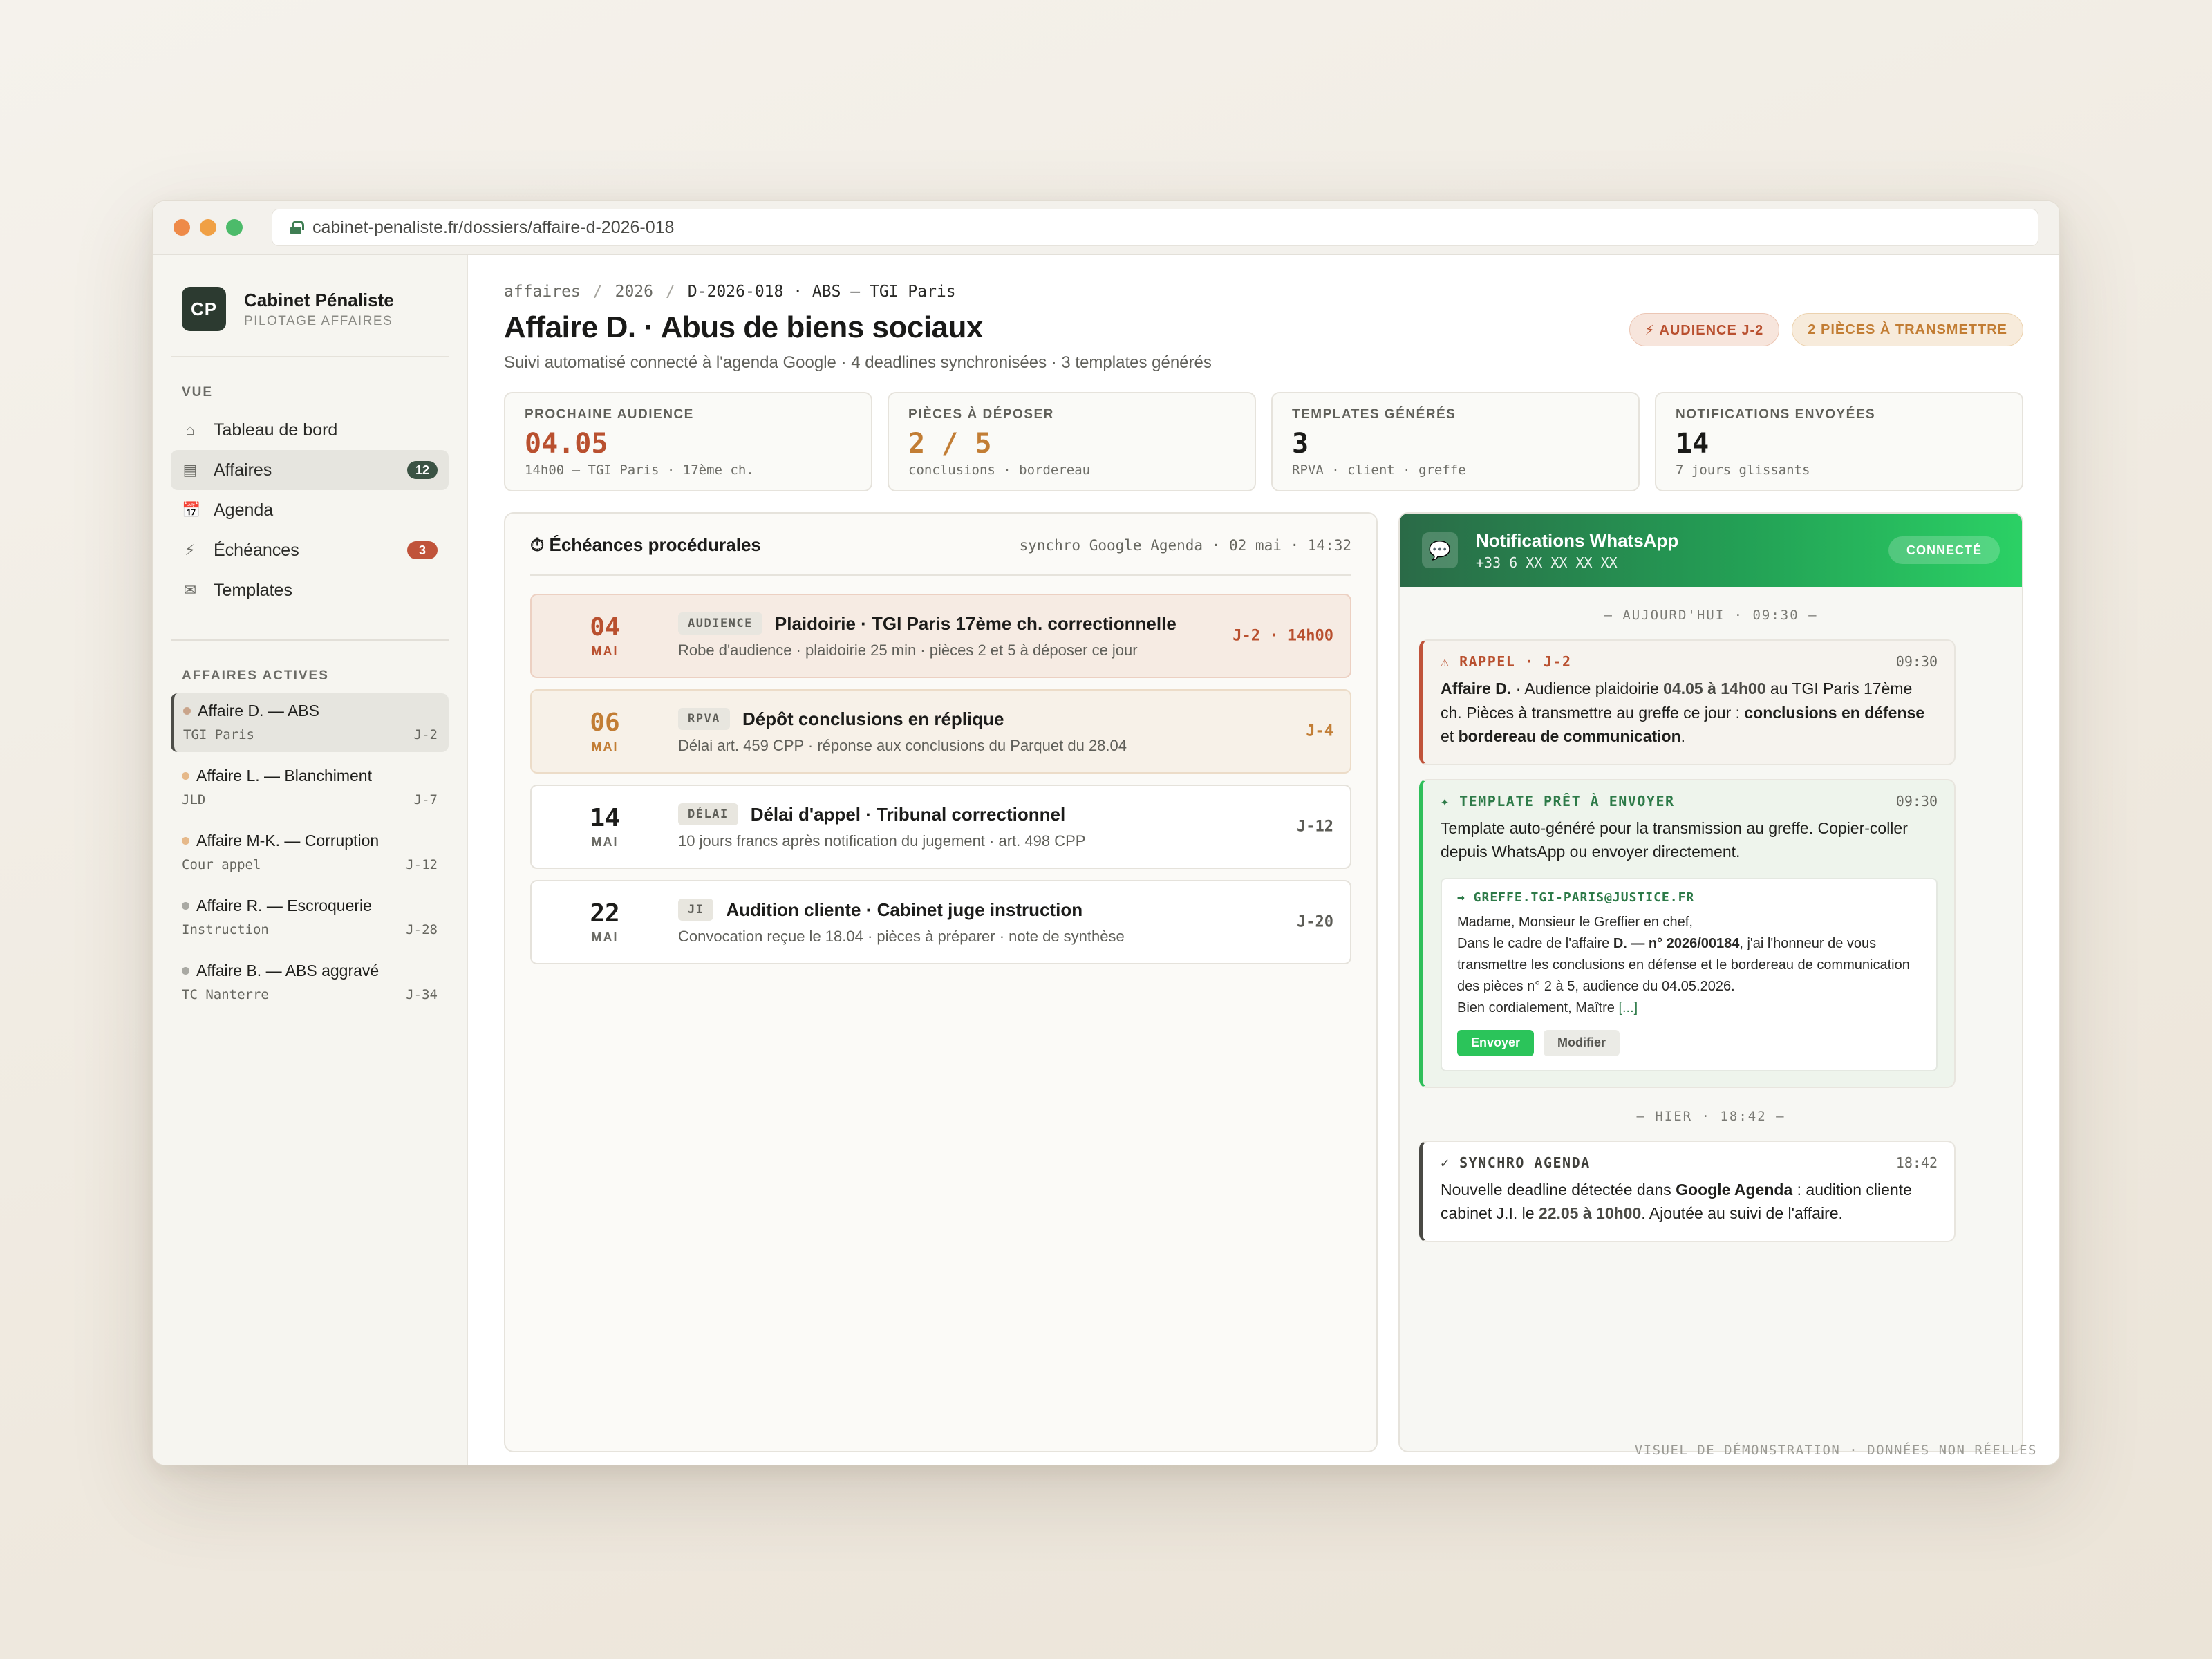 The width and height of the screenshot is (2212, 1659). Describe the element at coordinates (297, 228) in the screenshot. I see `lock-icon` at that location.